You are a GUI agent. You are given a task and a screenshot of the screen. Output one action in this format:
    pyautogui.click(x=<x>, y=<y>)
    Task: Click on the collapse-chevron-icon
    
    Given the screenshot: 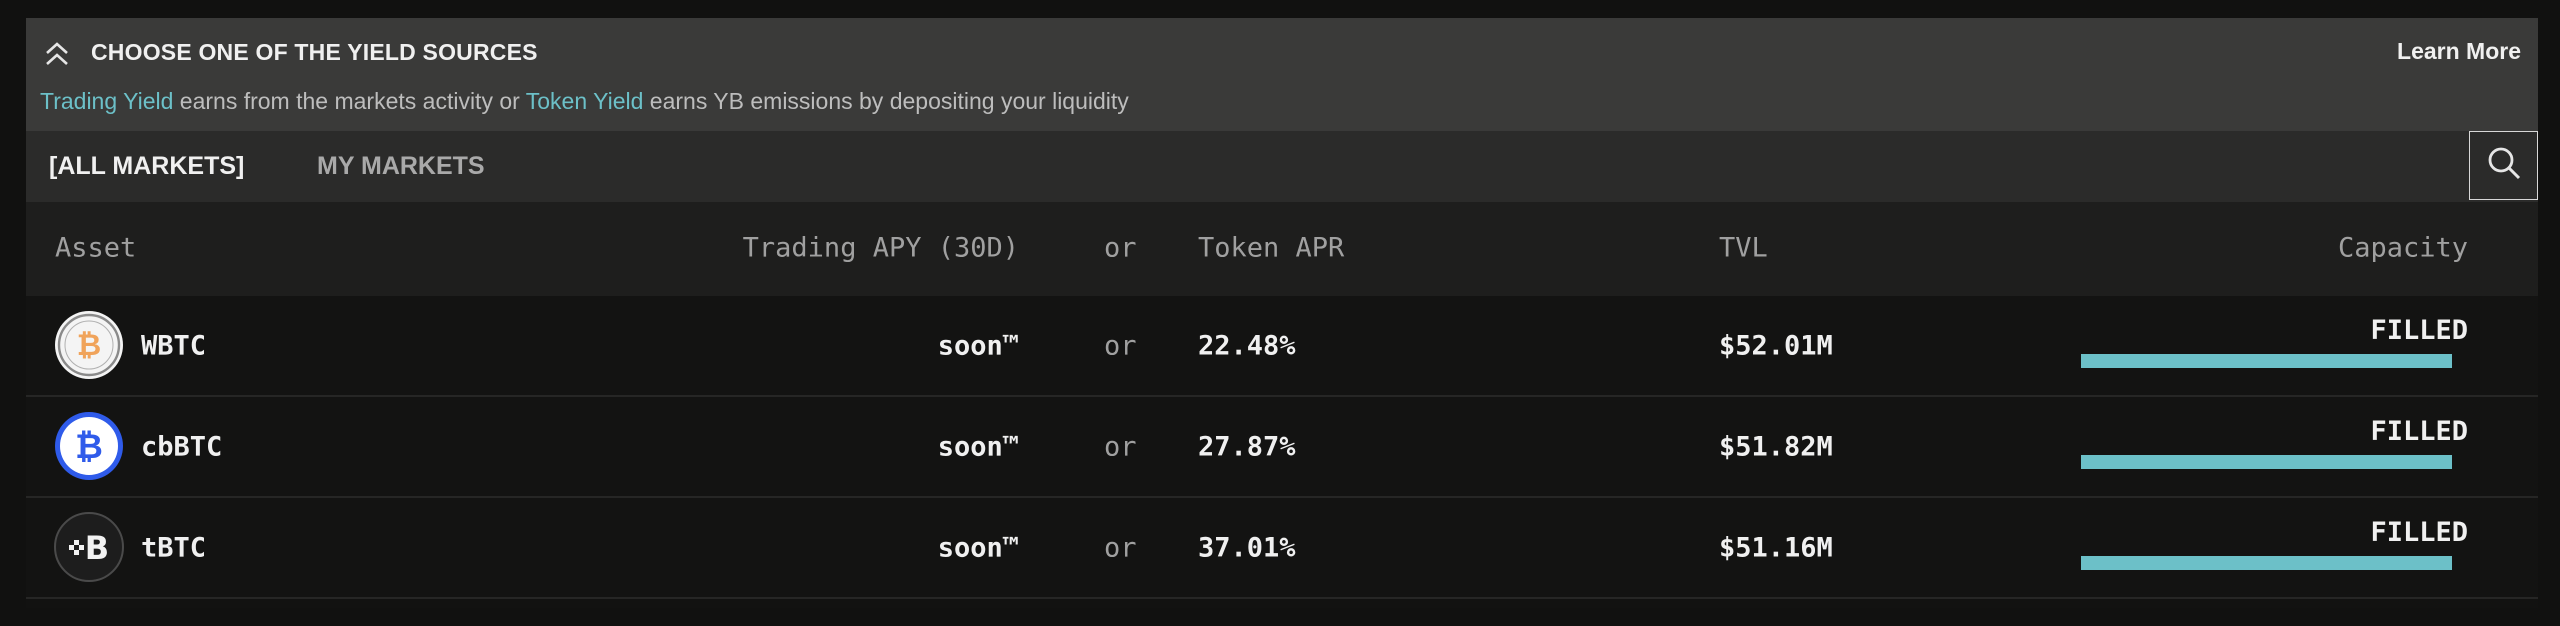 What is the action you would take?
    pyautogui.click(x=57, y=54)
    